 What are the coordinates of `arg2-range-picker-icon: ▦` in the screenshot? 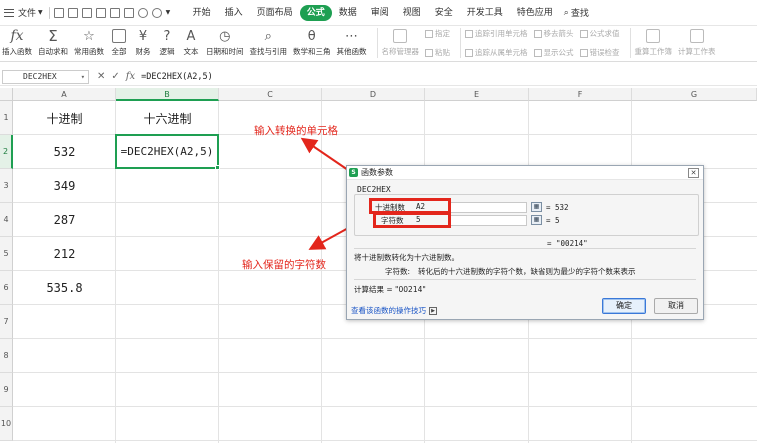 It's located at (536, 220).